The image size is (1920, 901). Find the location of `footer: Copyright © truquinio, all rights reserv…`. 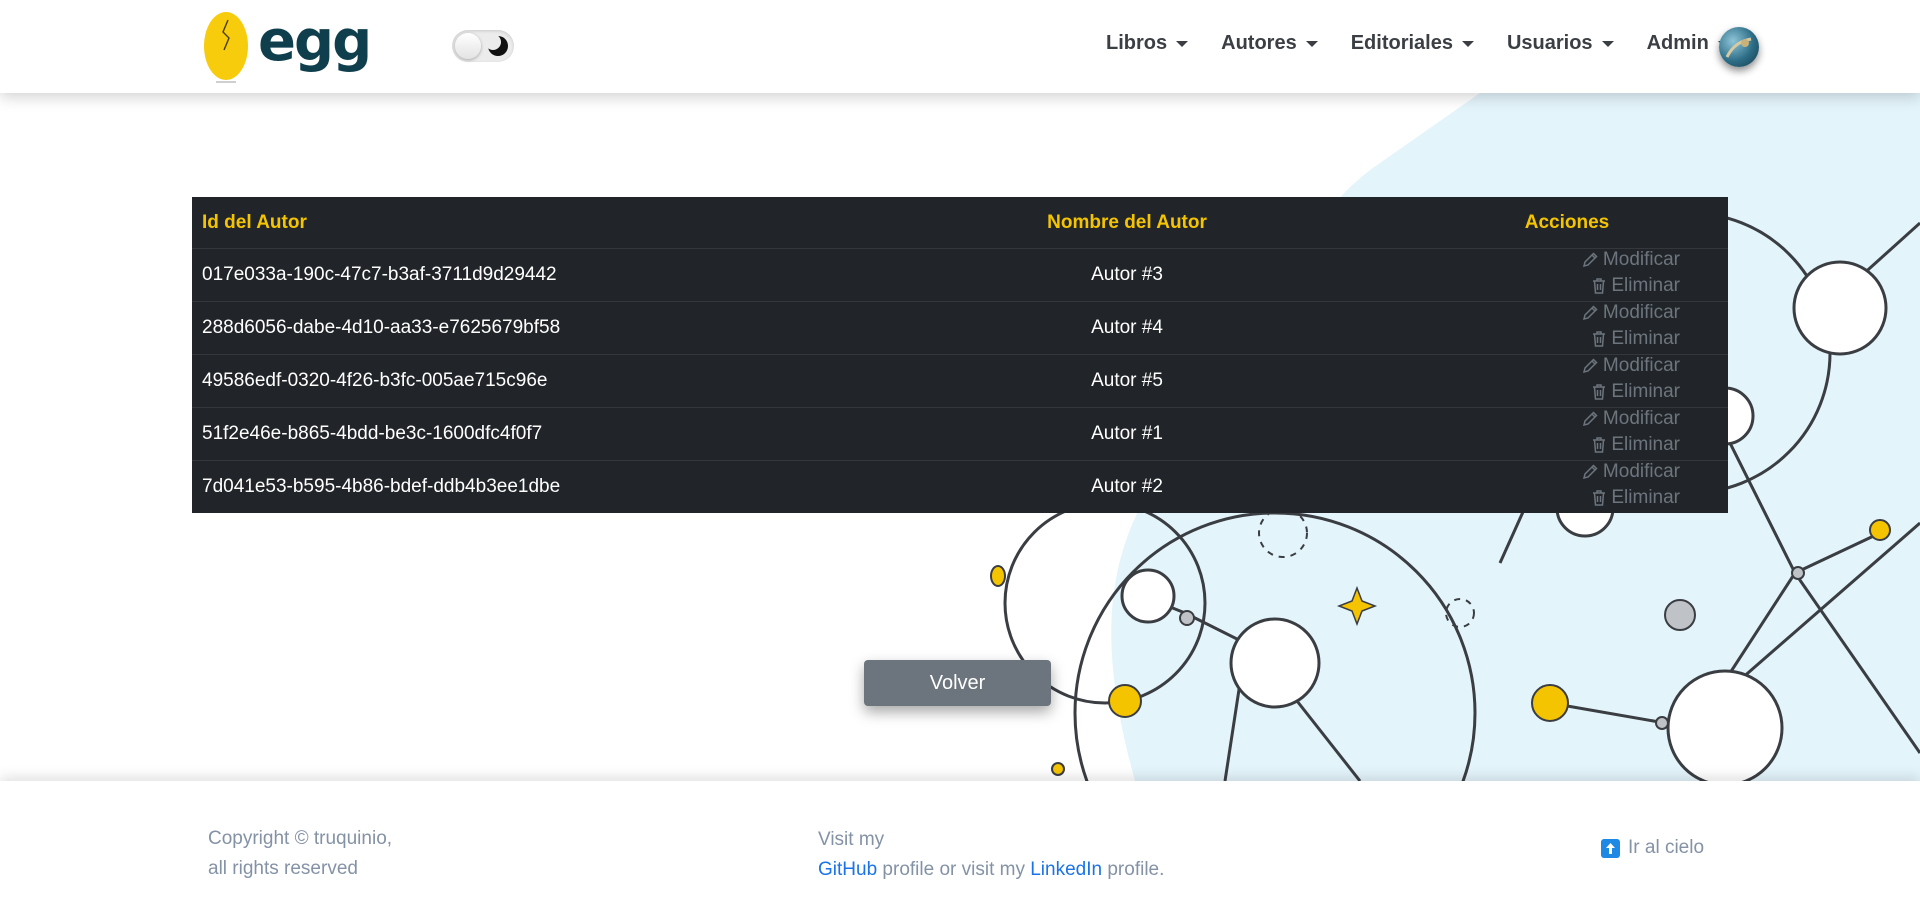

footer: Copyright © truquinio, all rights reserv… is located at coordinates (960, 841).